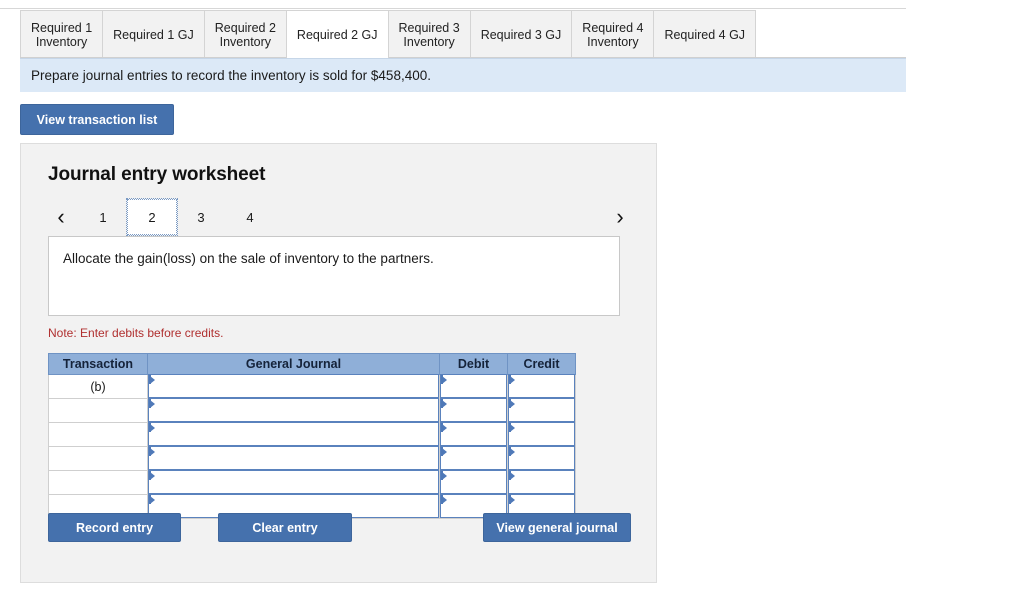 The height and width of the screenshot is (596, 1024). I want to click on tab-label-line1: Required 2 GJ, so click(337, 34).